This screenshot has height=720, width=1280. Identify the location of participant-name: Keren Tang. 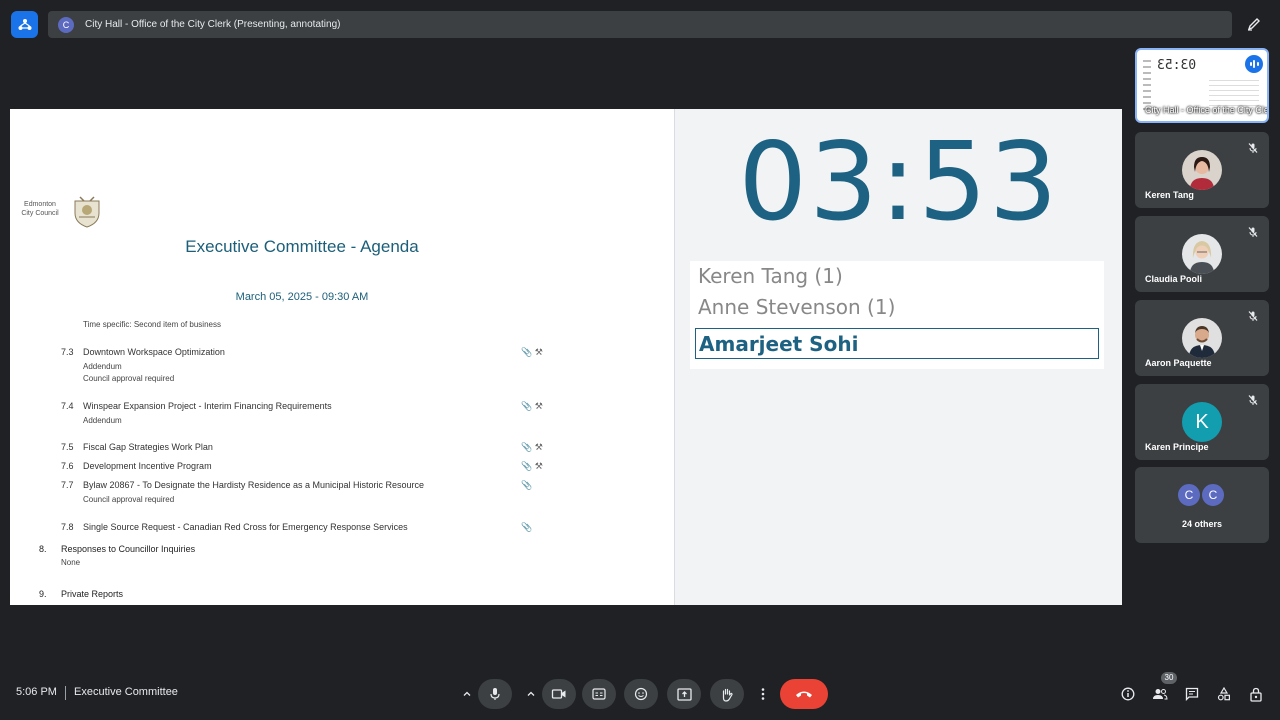
(1169, 195).